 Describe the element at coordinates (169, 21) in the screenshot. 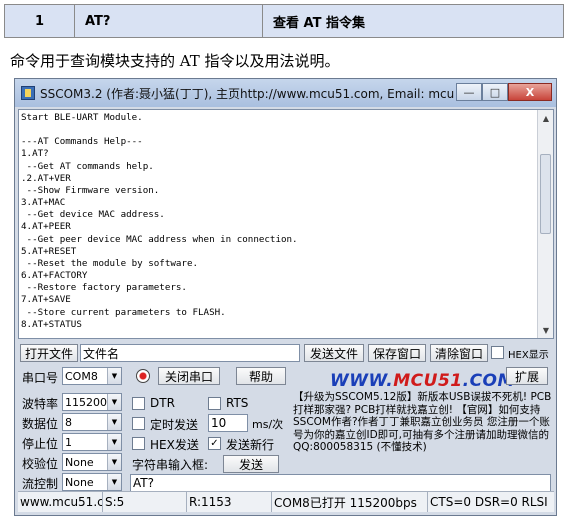

I see `command-name: AT?` at that location.